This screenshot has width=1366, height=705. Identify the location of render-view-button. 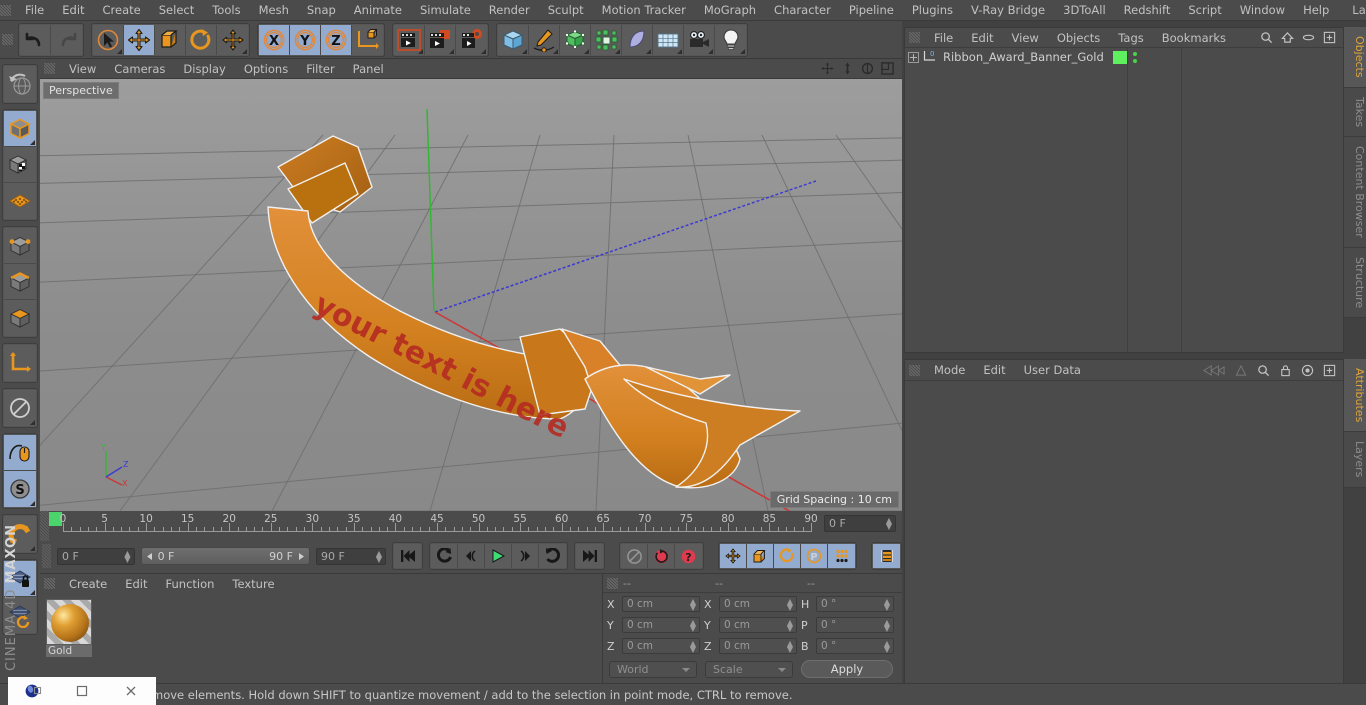
(409, 39).